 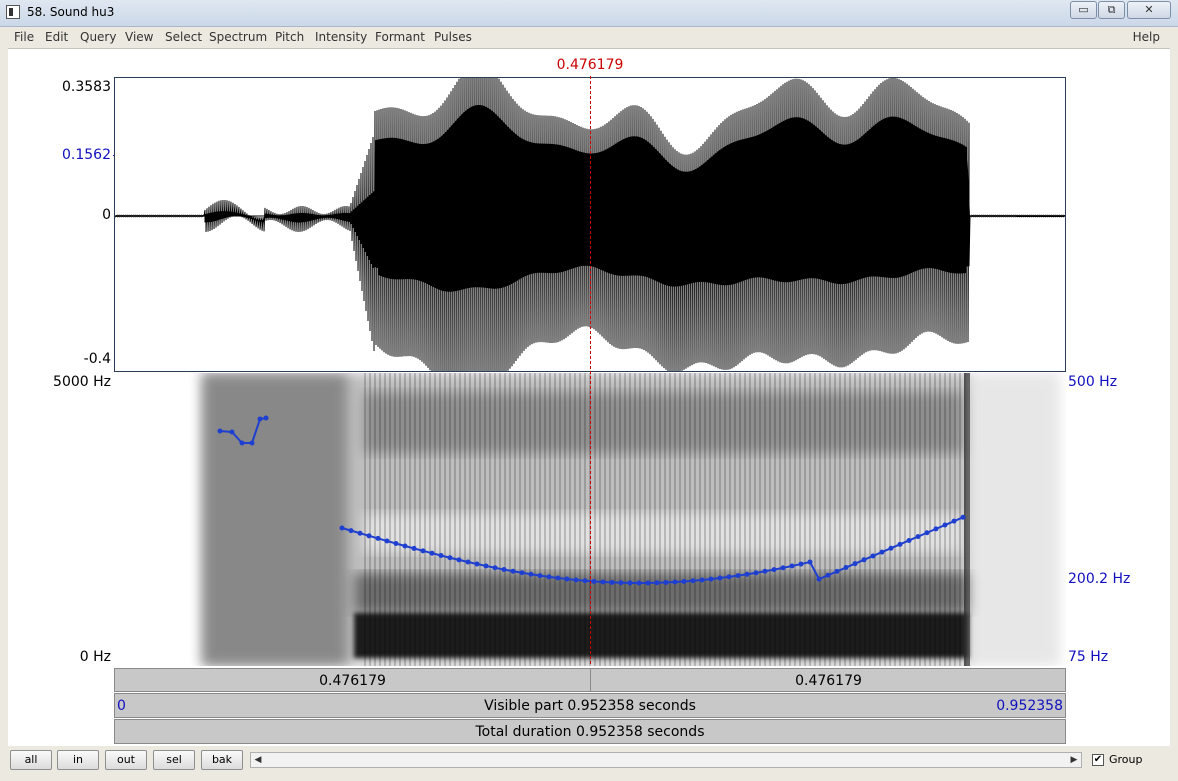 I want to click on bottom-toolbar: all in out sel bak ◀ ▶ ✔ Group, so click(x=589, y=763).